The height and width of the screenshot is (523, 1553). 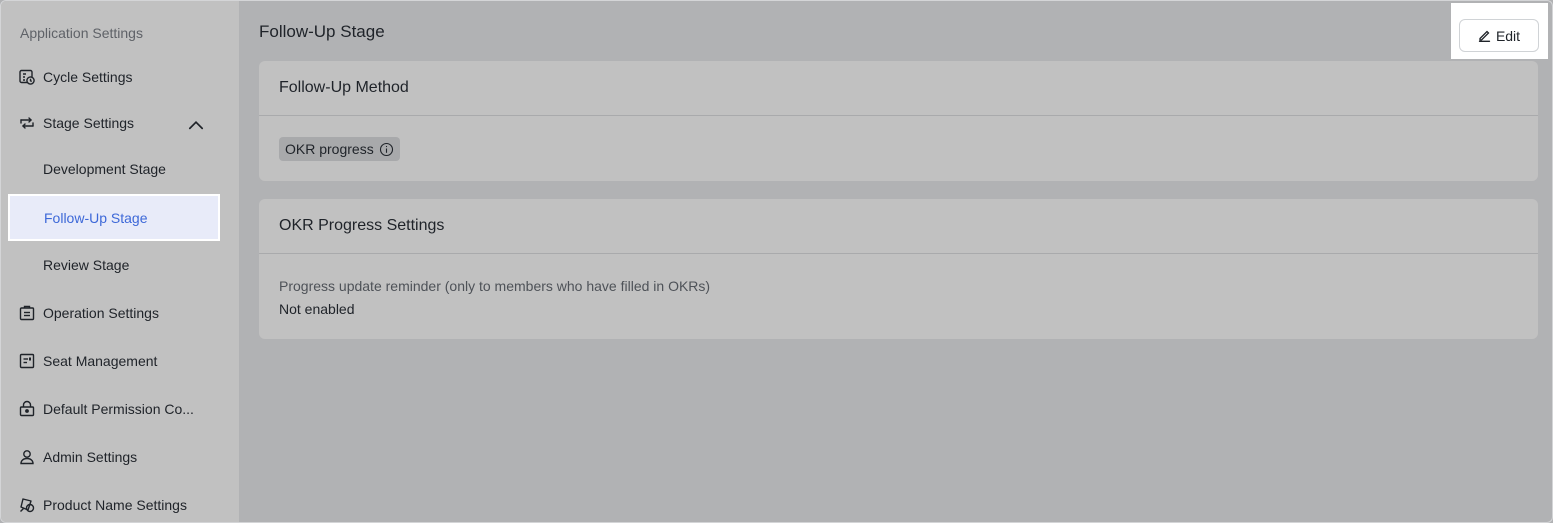 I want to click on edit-button: Edit, so click(x=1499, y=35).